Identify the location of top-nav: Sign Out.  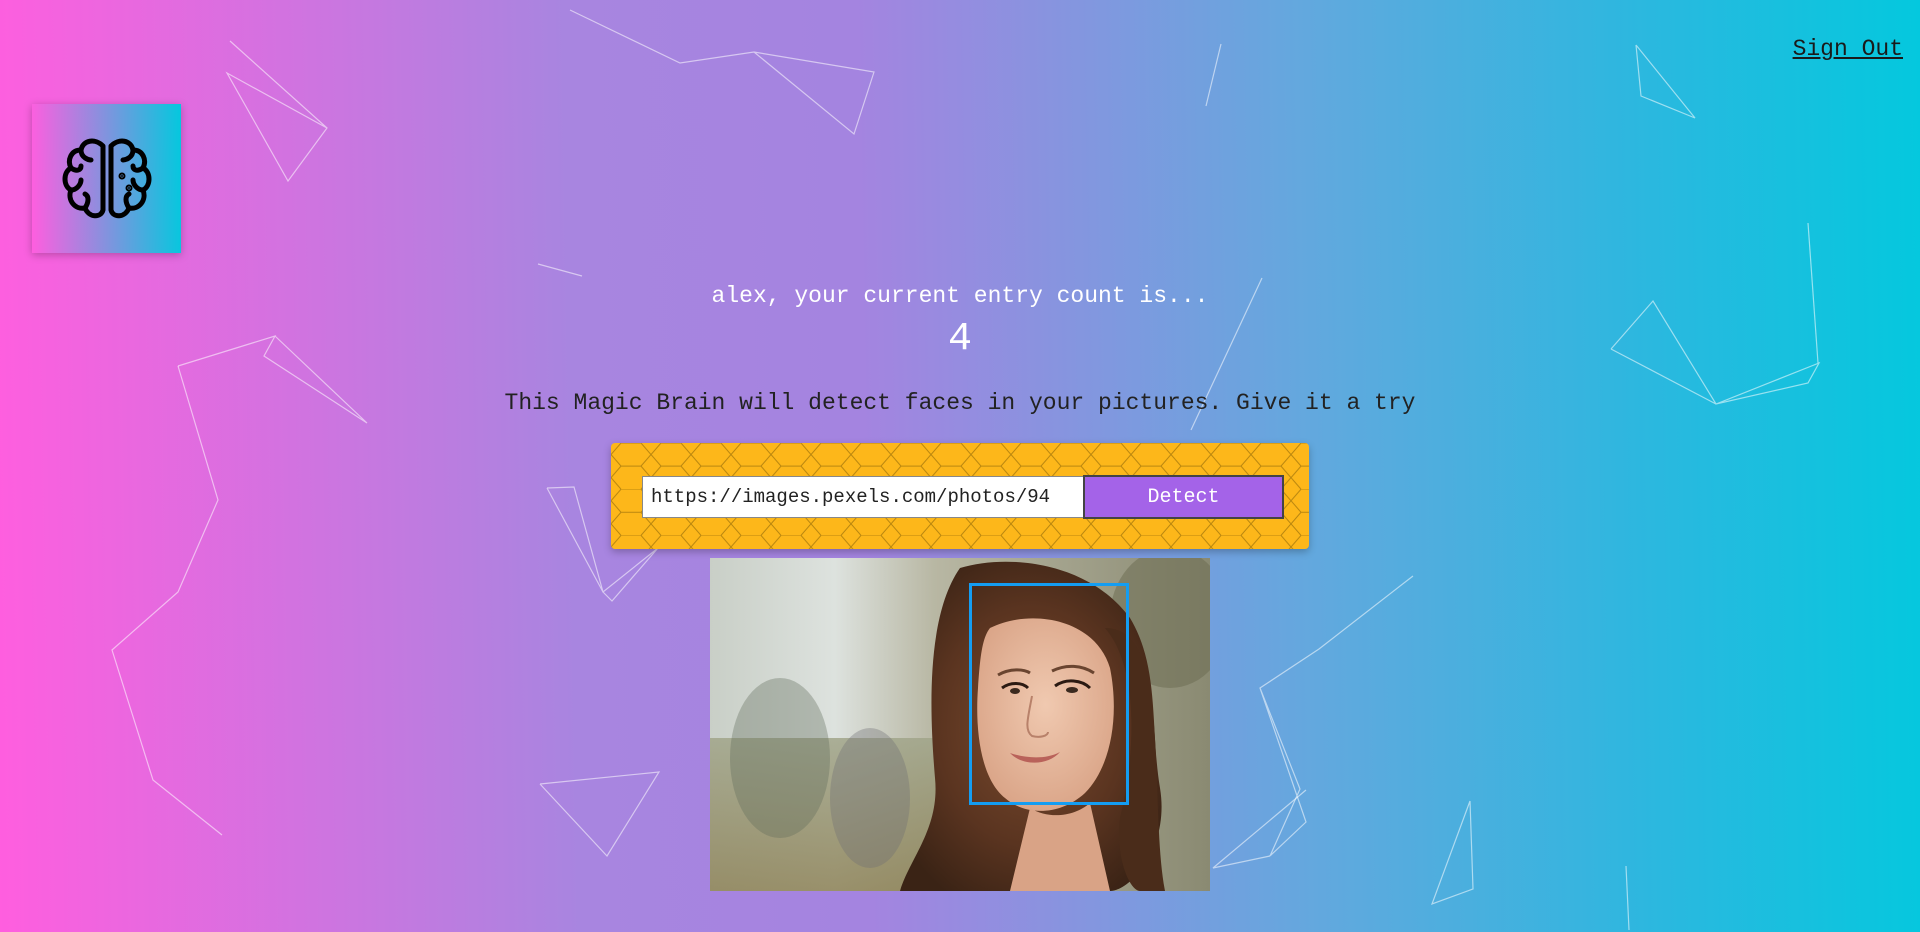
(1848, 49).